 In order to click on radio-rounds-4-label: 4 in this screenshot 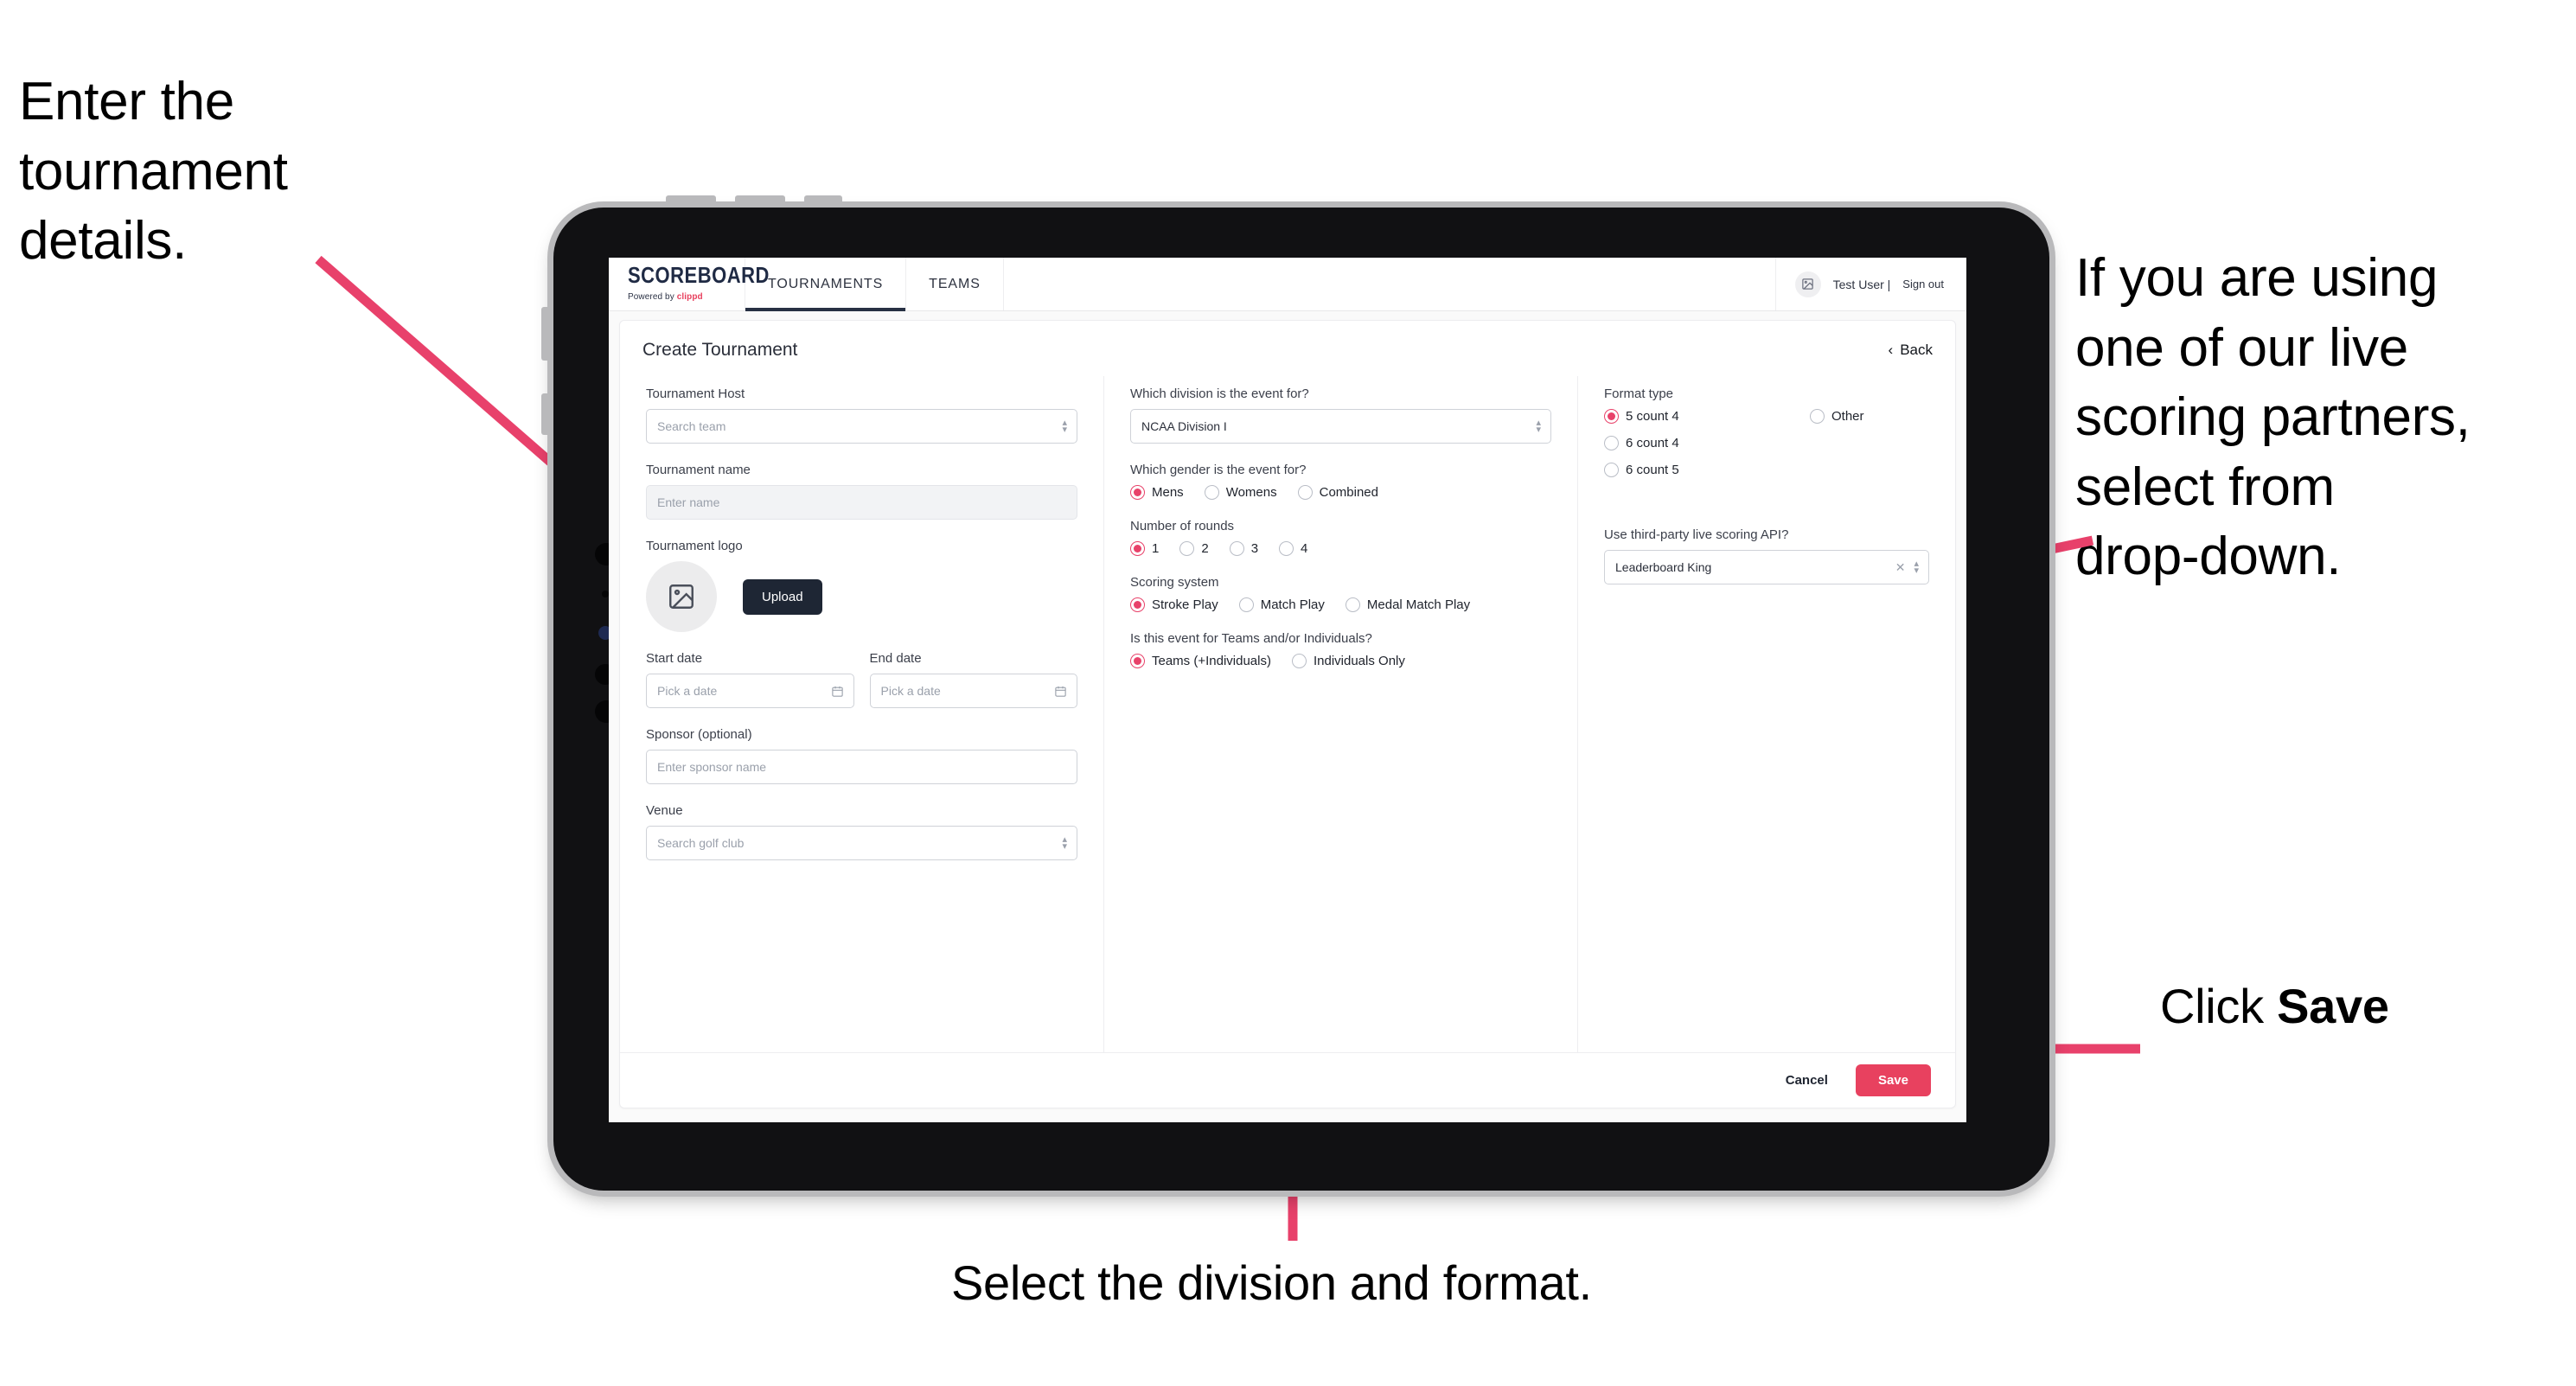, I will do `click(1305, 548)`.